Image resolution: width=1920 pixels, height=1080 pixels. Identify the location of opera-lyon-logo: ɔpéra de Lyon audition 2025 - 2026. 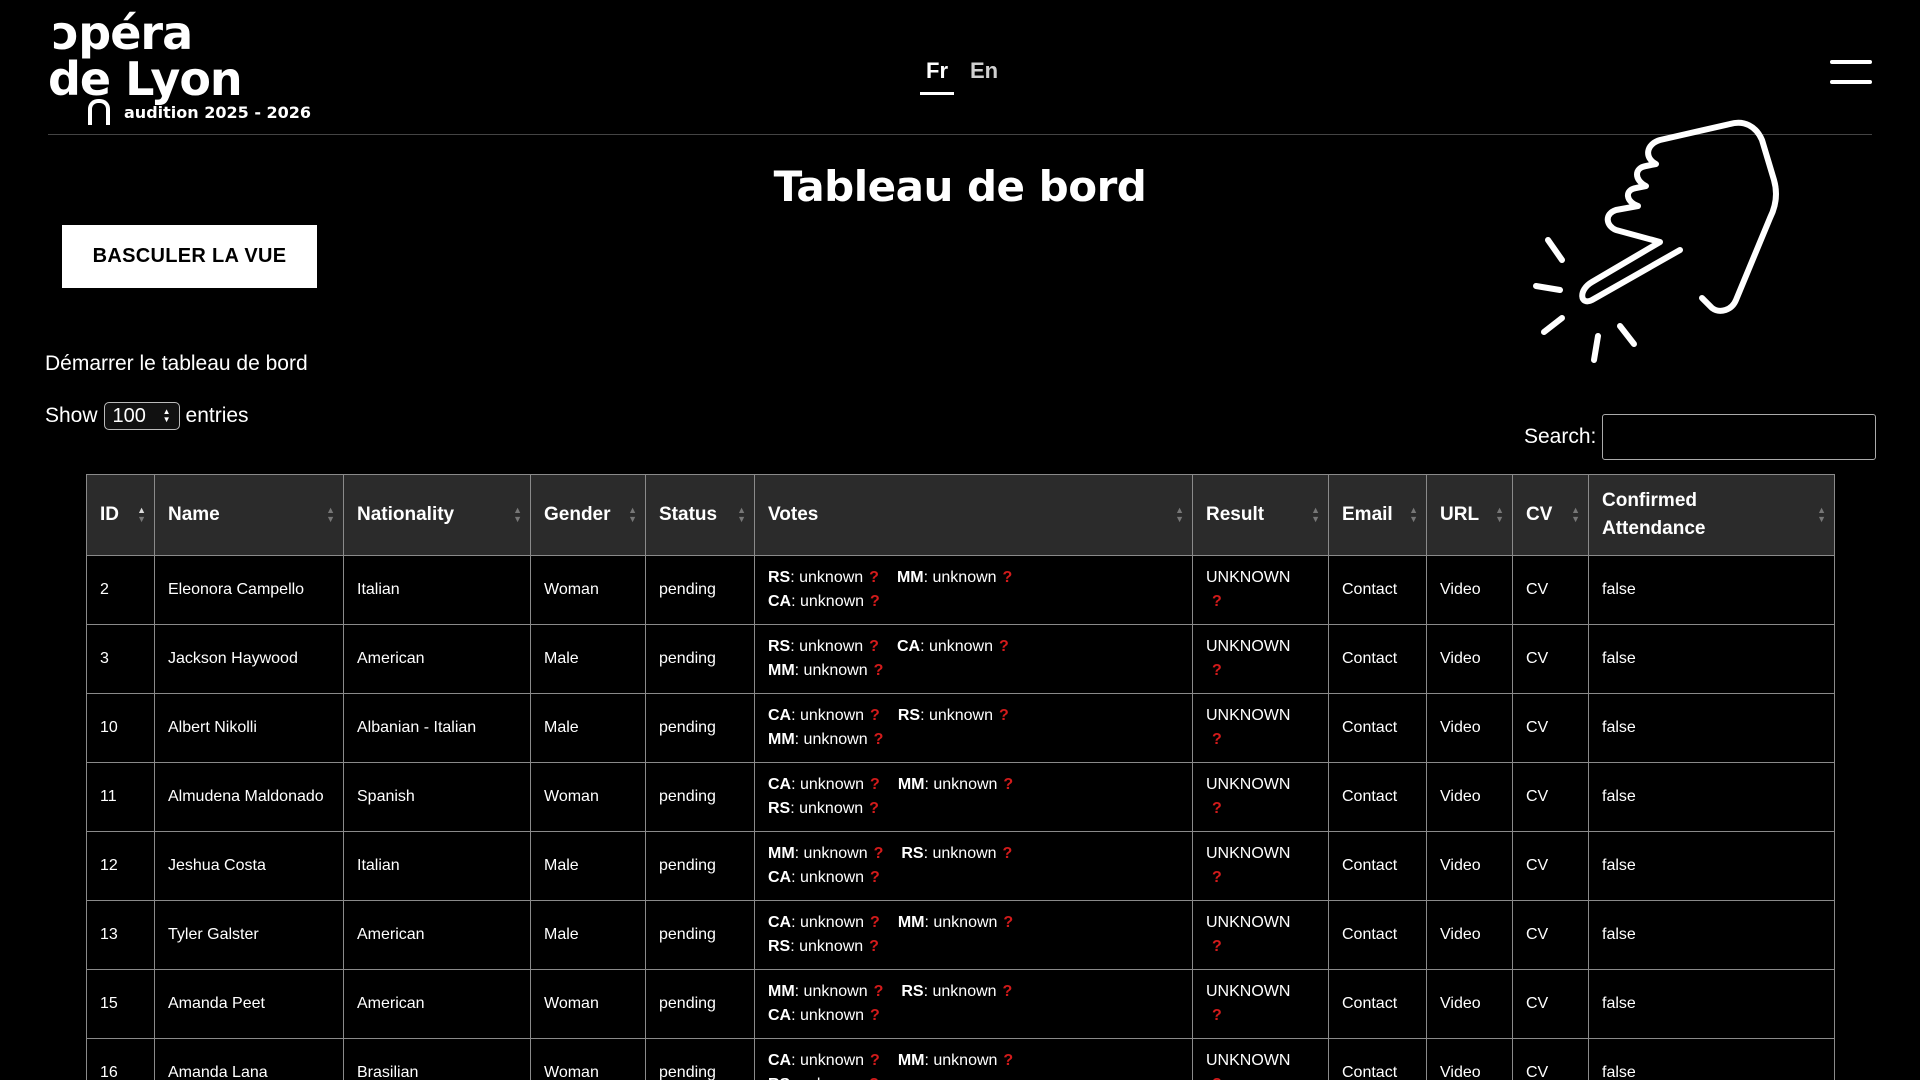
(179, 67).